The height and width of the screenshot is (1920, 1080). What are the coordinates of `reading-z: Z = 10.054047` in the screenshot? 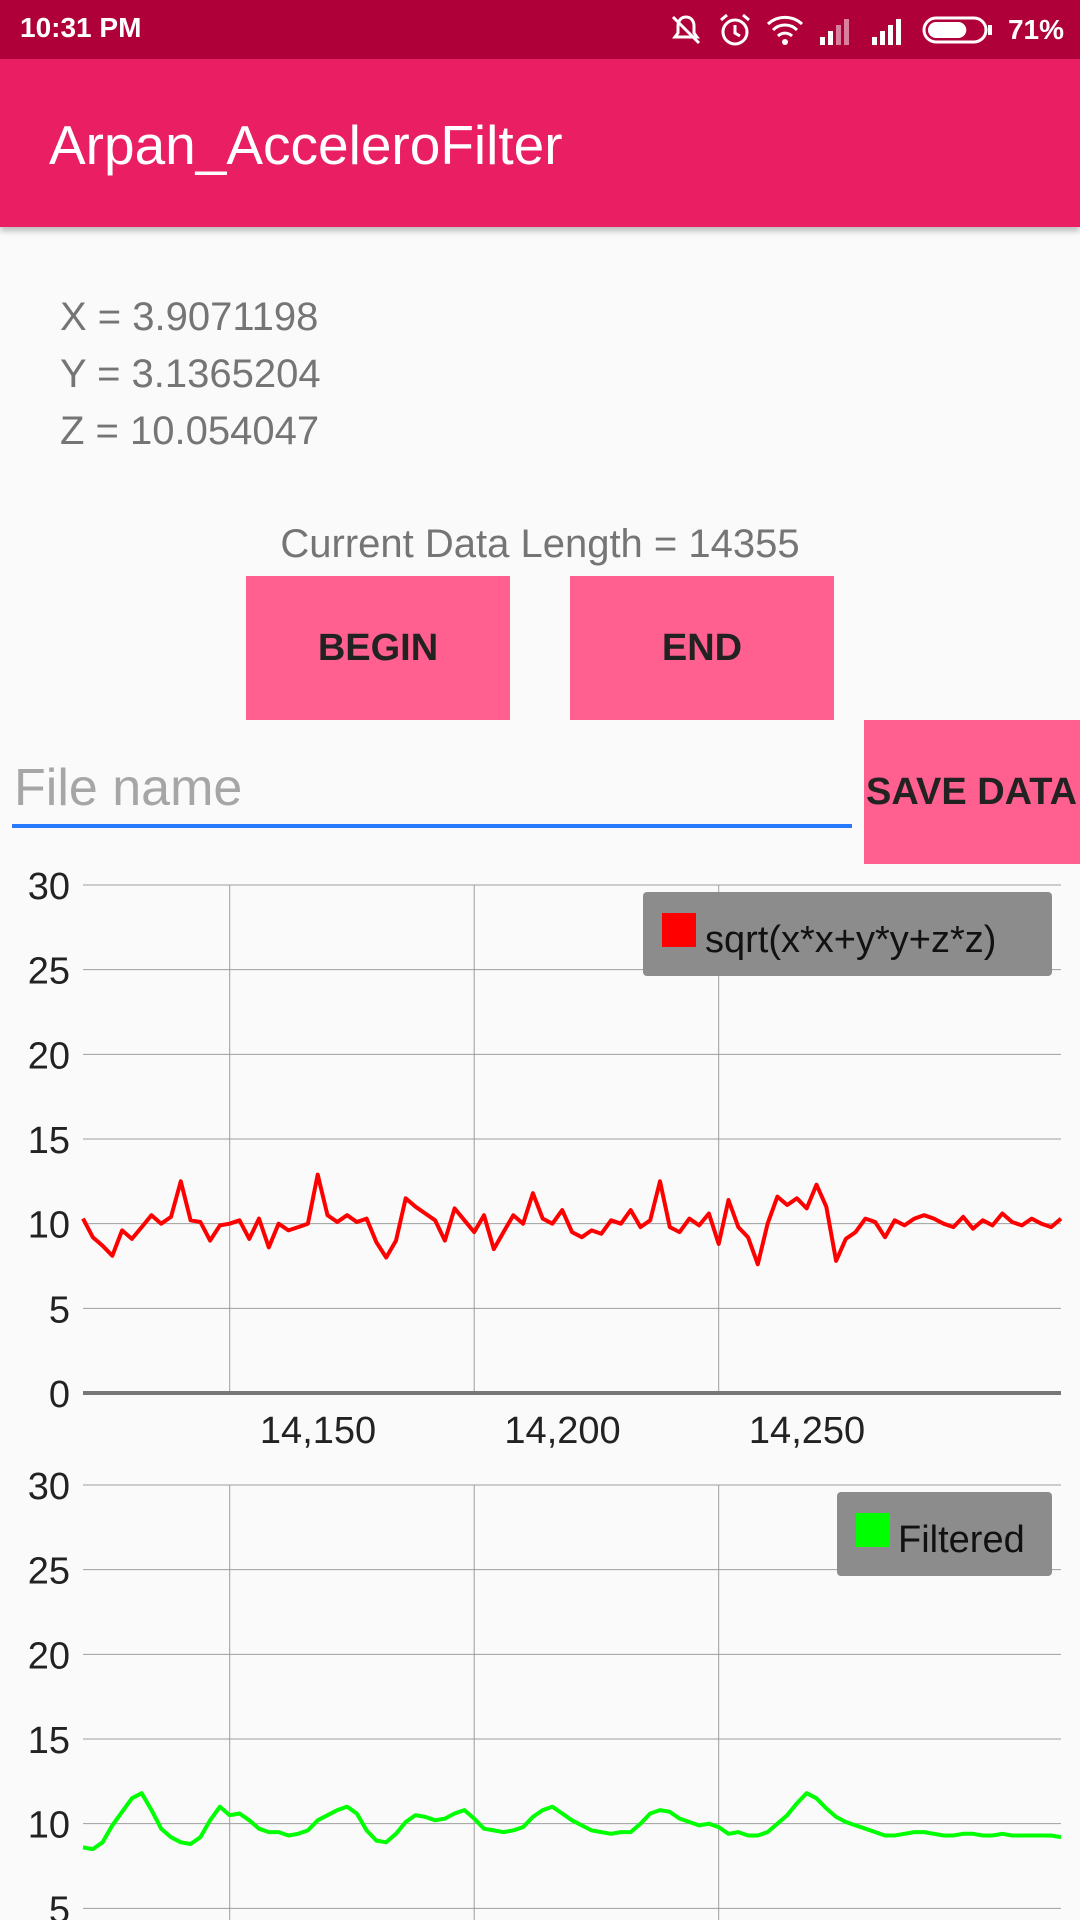 It's located at (190, 431).